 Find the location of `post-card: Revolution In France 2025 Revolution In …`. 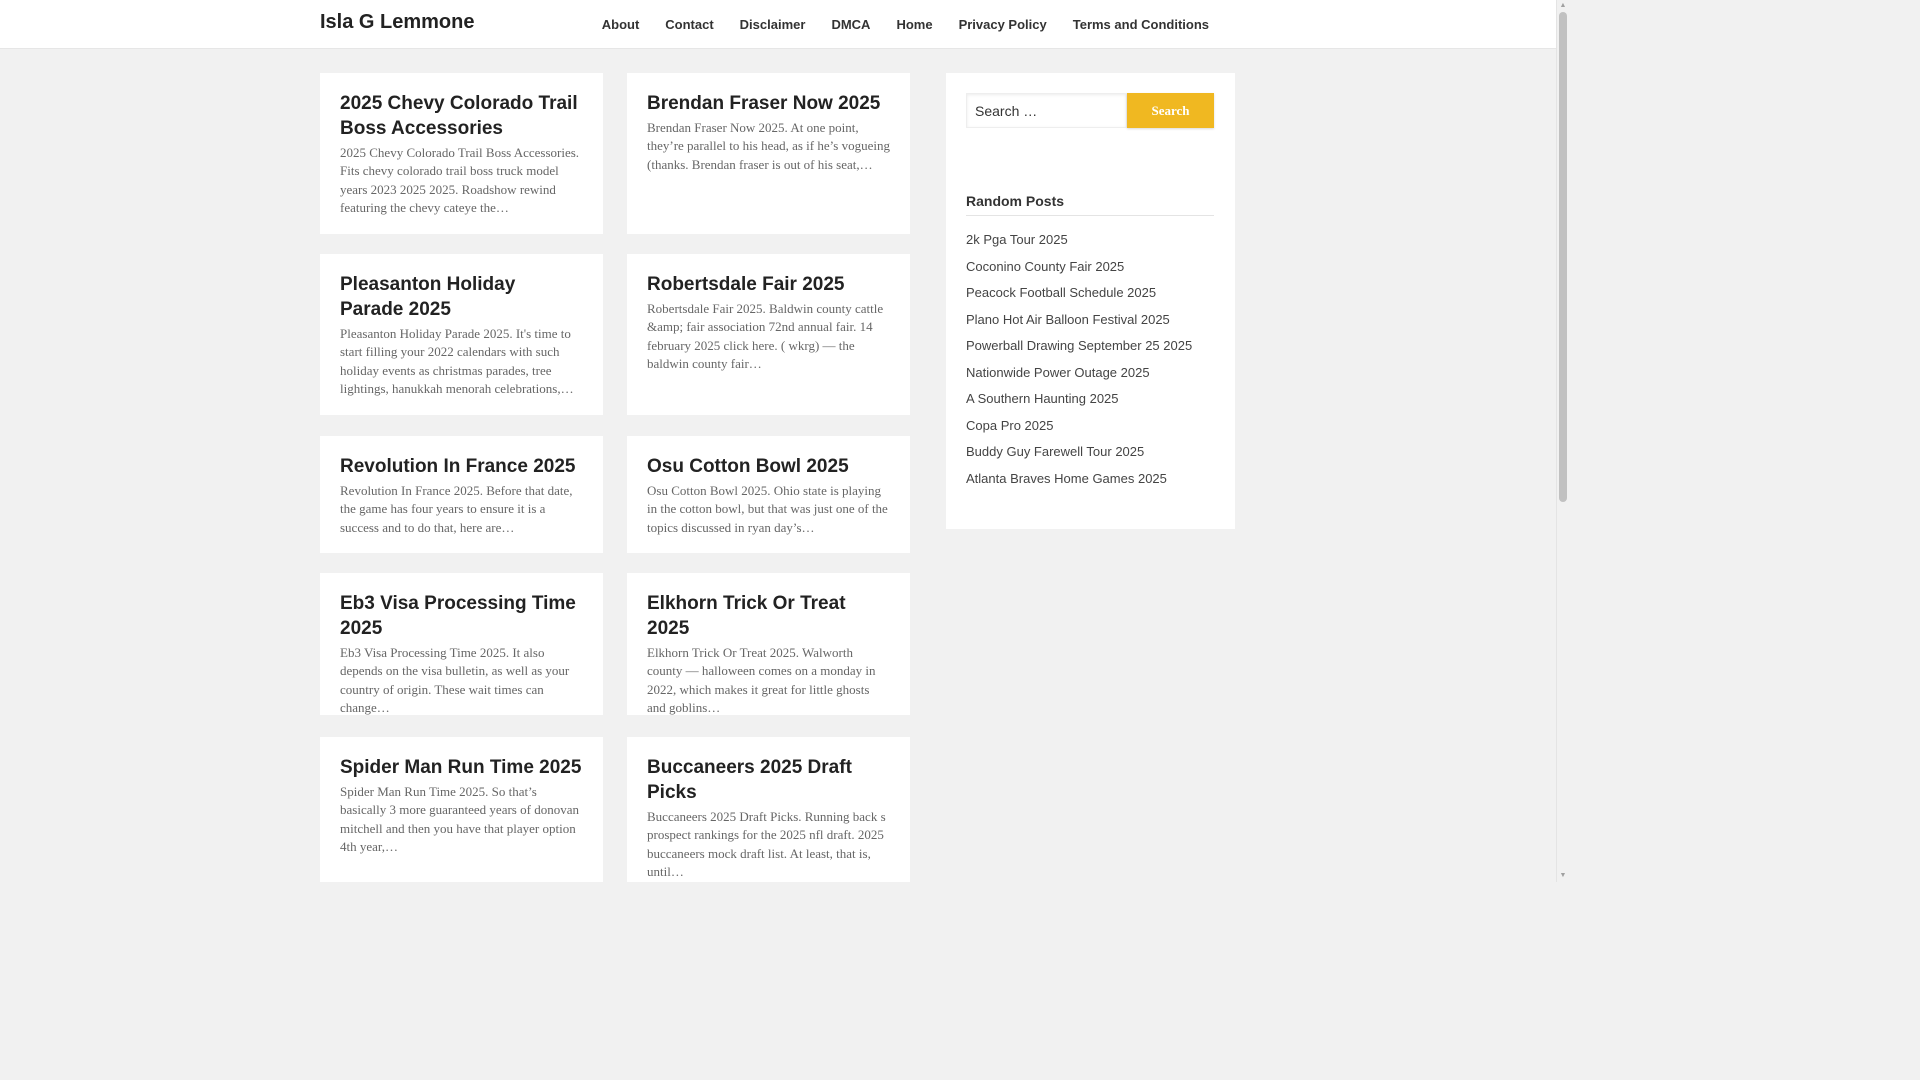

post-card: Revolution In France 2025 Revolution In … is located at coordinates (461, 494).